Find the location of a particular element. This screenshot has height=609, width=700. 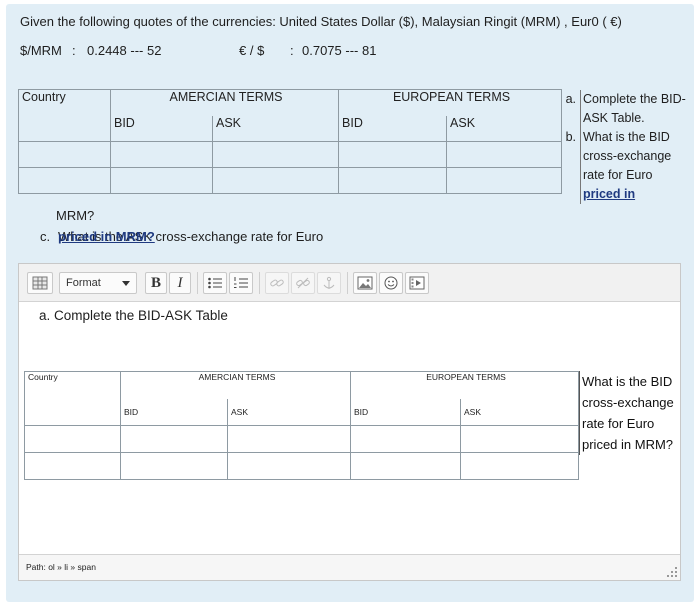

image-icon is located at coordinates (365, 283).